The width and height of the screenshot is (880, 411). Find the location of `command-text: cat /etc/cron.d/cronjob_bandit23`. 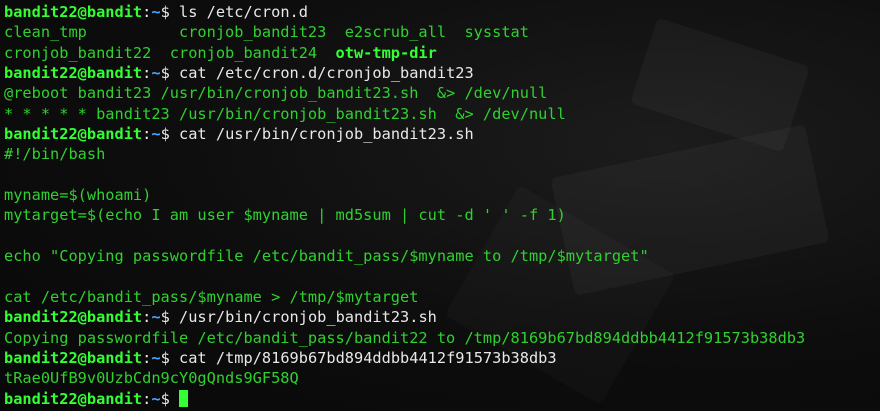

command-text: cat /etc/cron.d/cronjob_bandit23 is located at coordinates (326, 73).